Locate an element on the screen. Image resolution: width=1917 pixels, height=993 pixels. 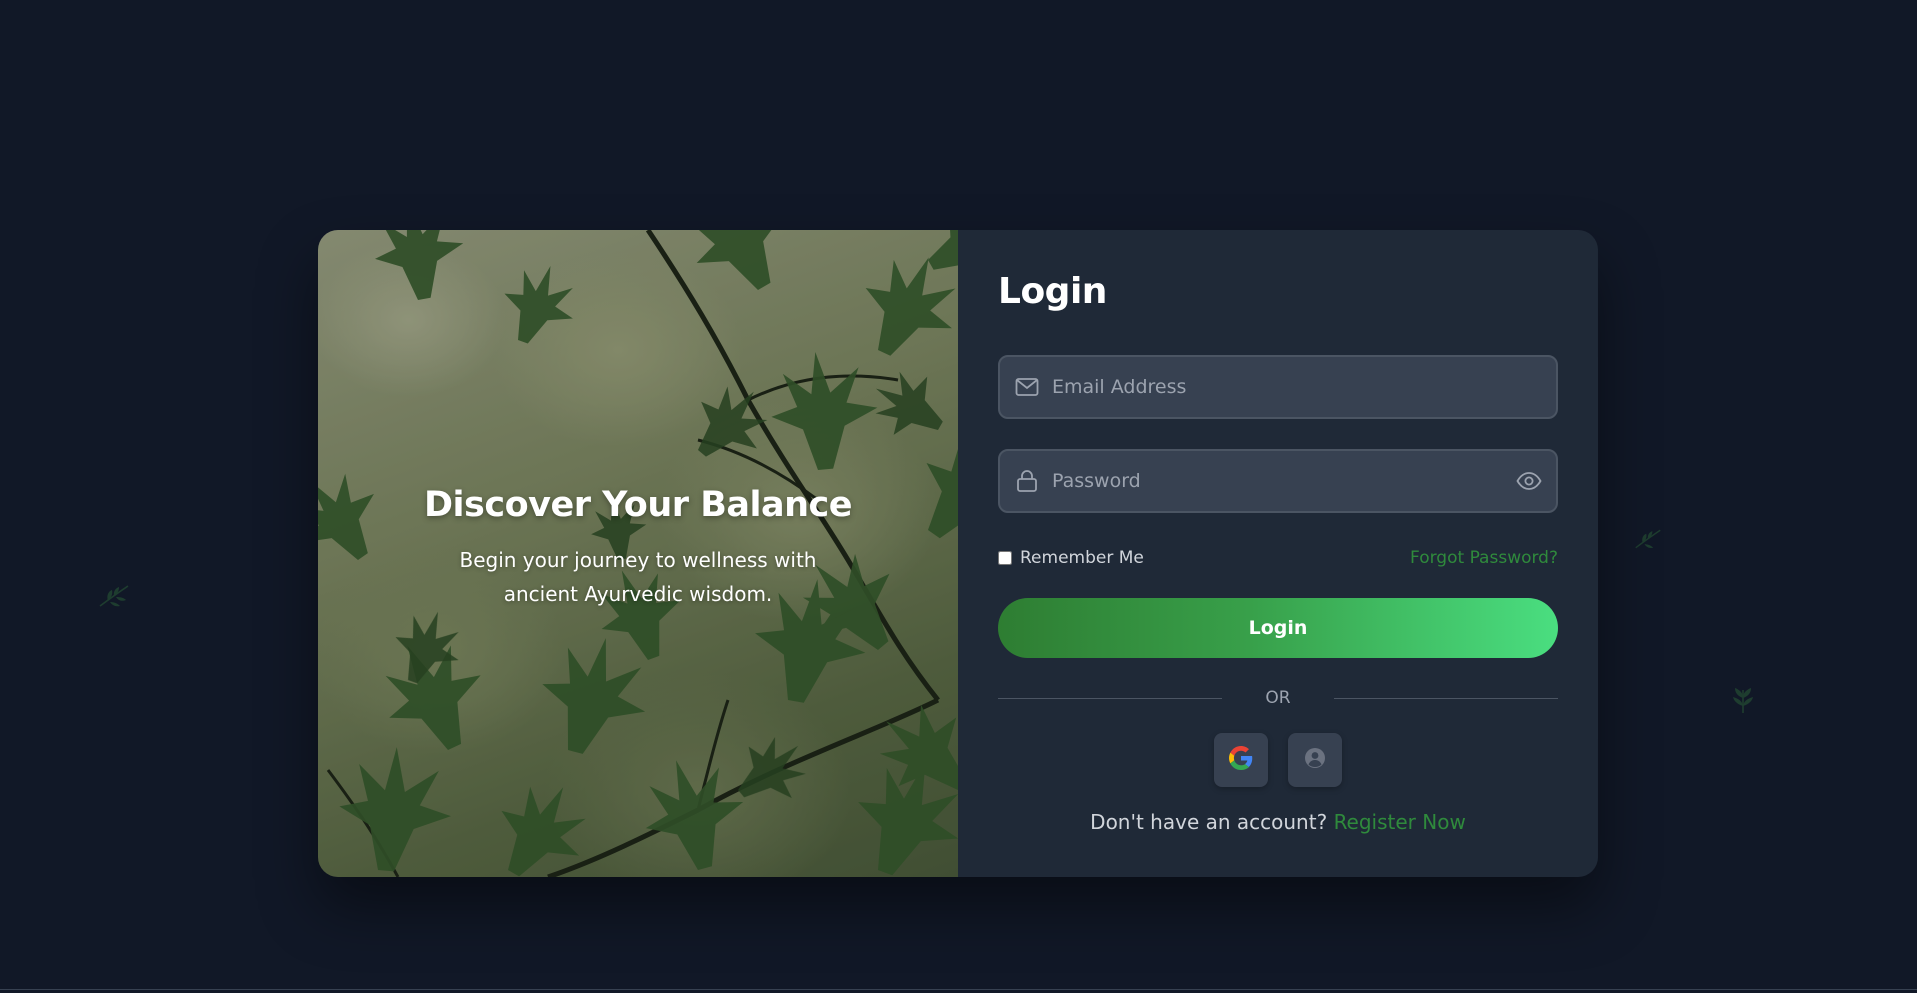
remember-me-label: Remember Me is located at coordinates (1082, 558).